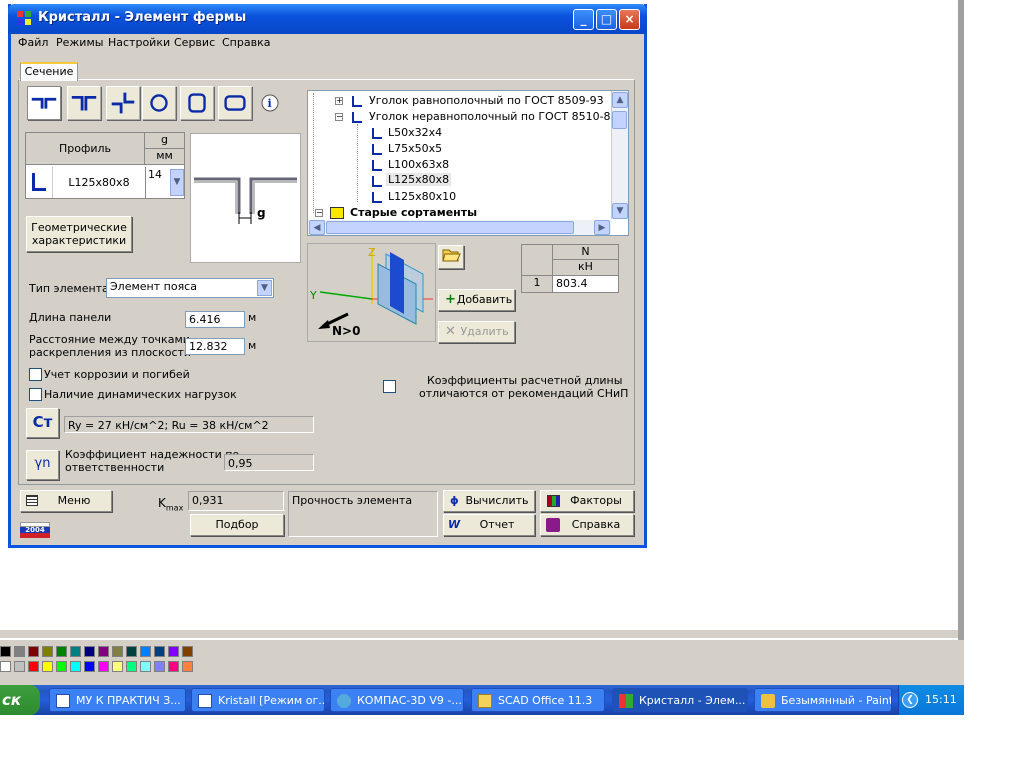 This screenshot has width=1024, height=768. I want to click on color-palette, so click(105, 661).